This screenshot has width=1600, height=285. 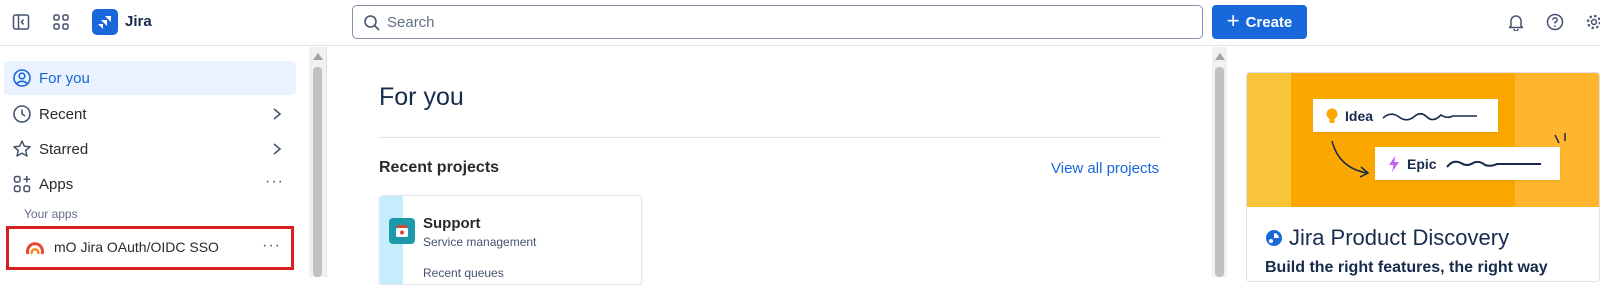 I want to click on page-title: For you, so click(x=421, y=97).